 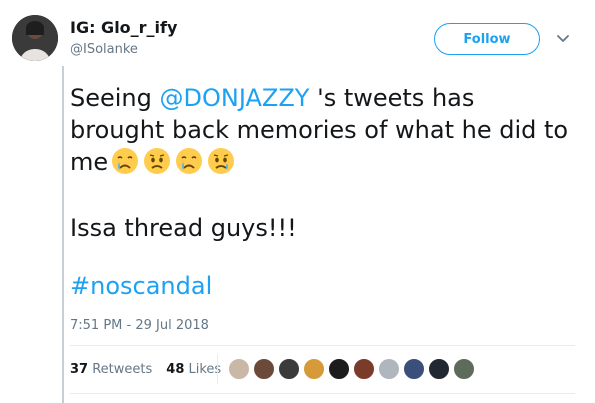 What do you see at coordinates (173, 161) in the screenshot?
I see `emoji-group` at bounding box center [173, 161].